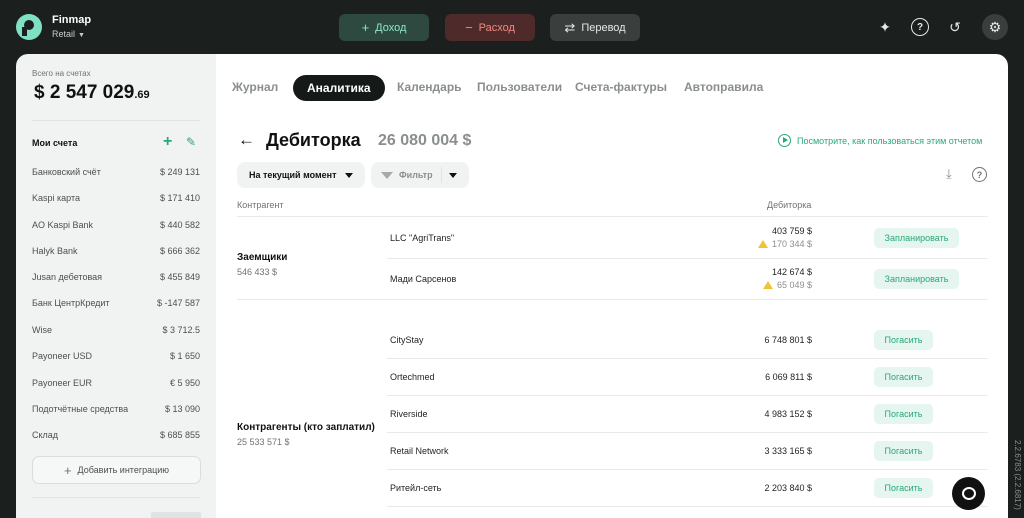 This screenshot has height=518, width=1024. I want to click on add-transfer-button: ⇄ Перевод, so click(595, 27).